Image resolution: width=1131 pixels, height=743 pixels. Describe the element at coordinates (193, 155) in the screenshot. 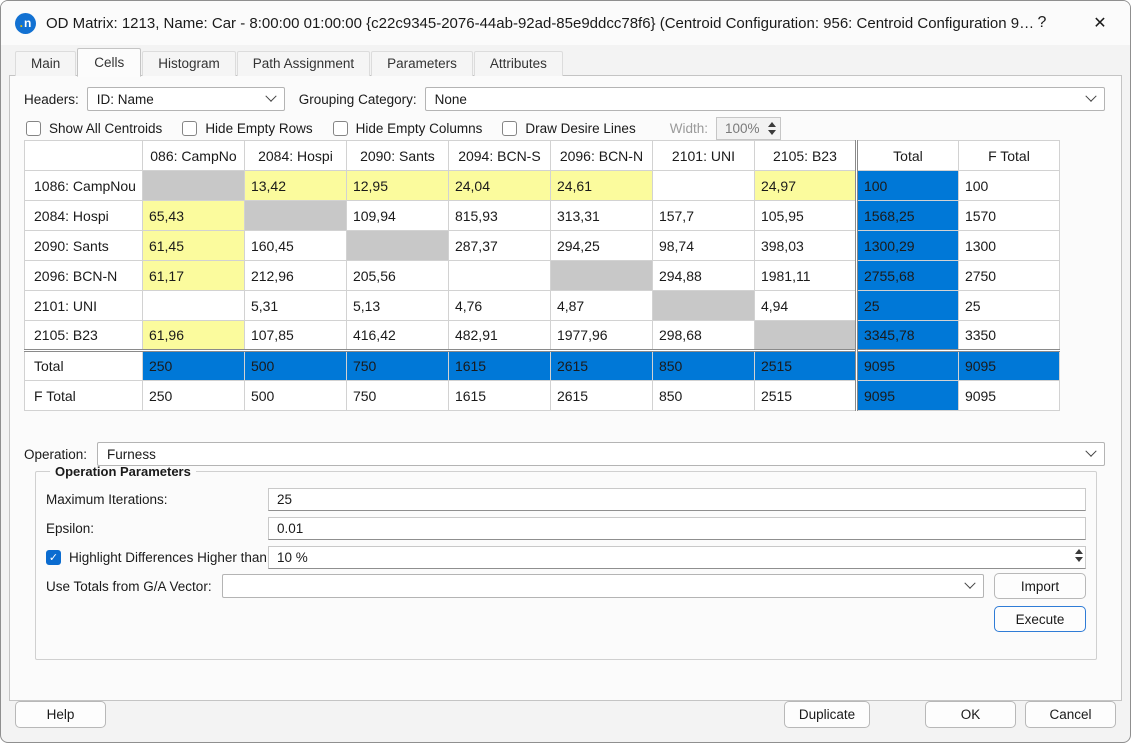

I see `matrix-col-header: 086: CampNo` at that location.